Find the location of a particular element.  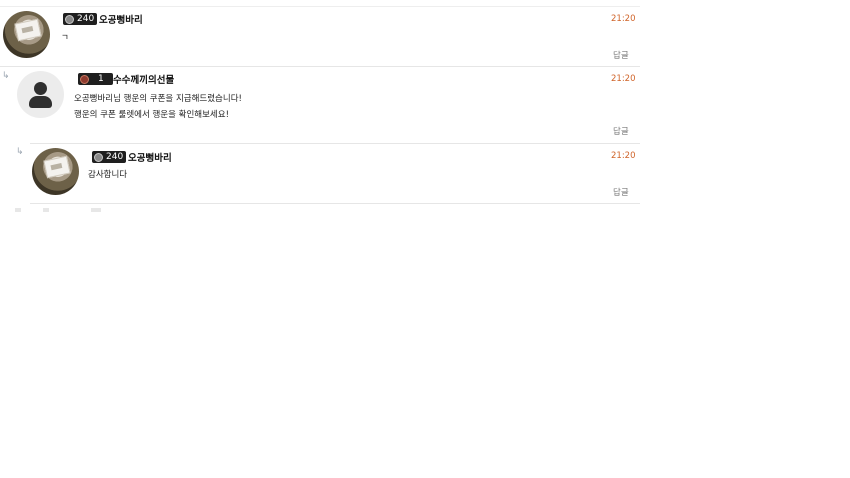

top-divider is located at coordinates (320, 6).